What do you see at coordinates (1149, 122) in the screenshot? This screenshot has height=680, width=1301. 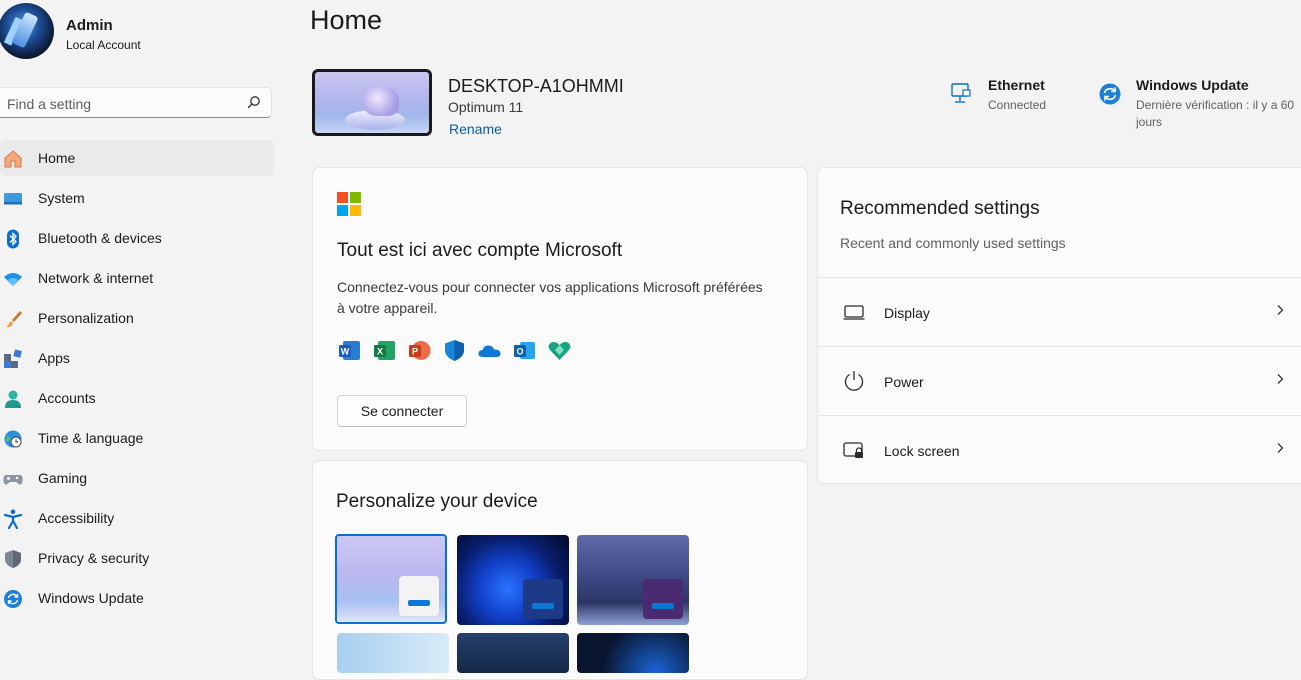 I see `windows-update-detail-2: jours` at bounding box center [1149, 122].